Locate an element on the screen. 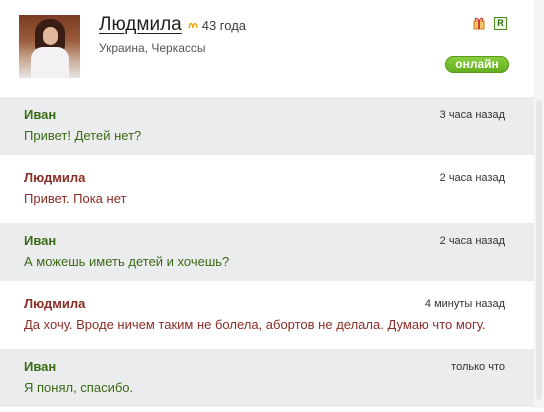 Image resolution: width=544 pixels, height=412 pixels. profile-name-link: Людмила is located at coordinates (140, 25).